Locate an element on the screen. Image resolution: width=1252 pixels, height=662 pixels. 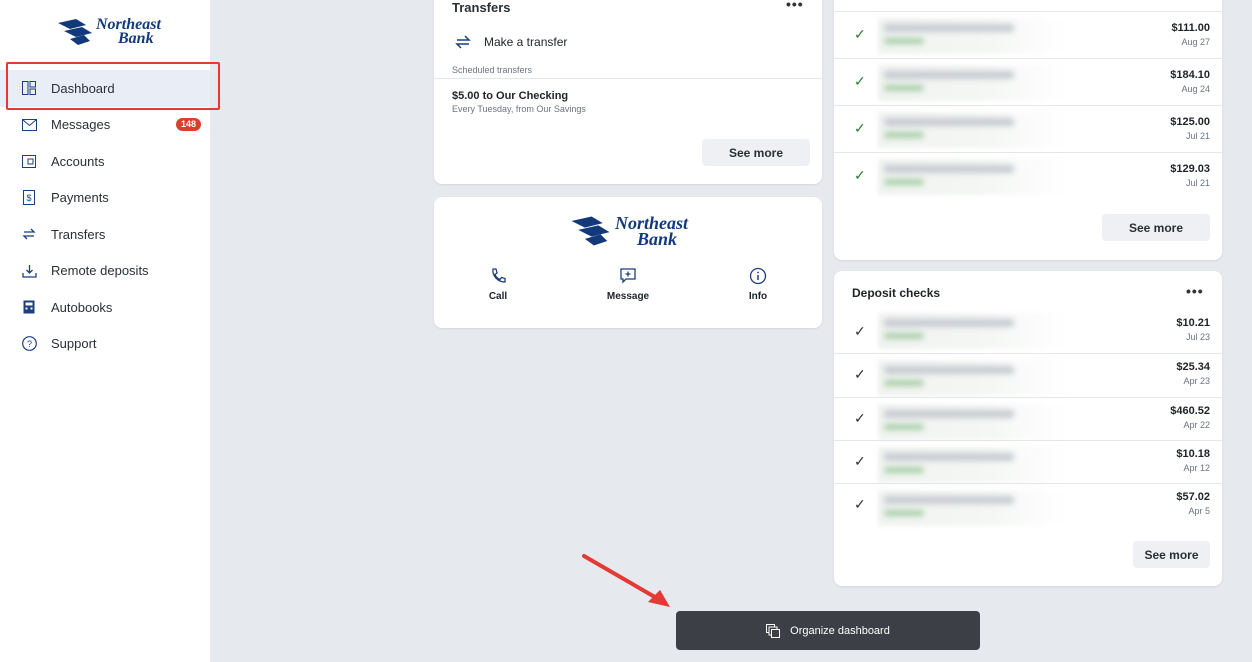
list-item: ✓ $125.00 Jul 21 is located at coordinates (1028, 129).